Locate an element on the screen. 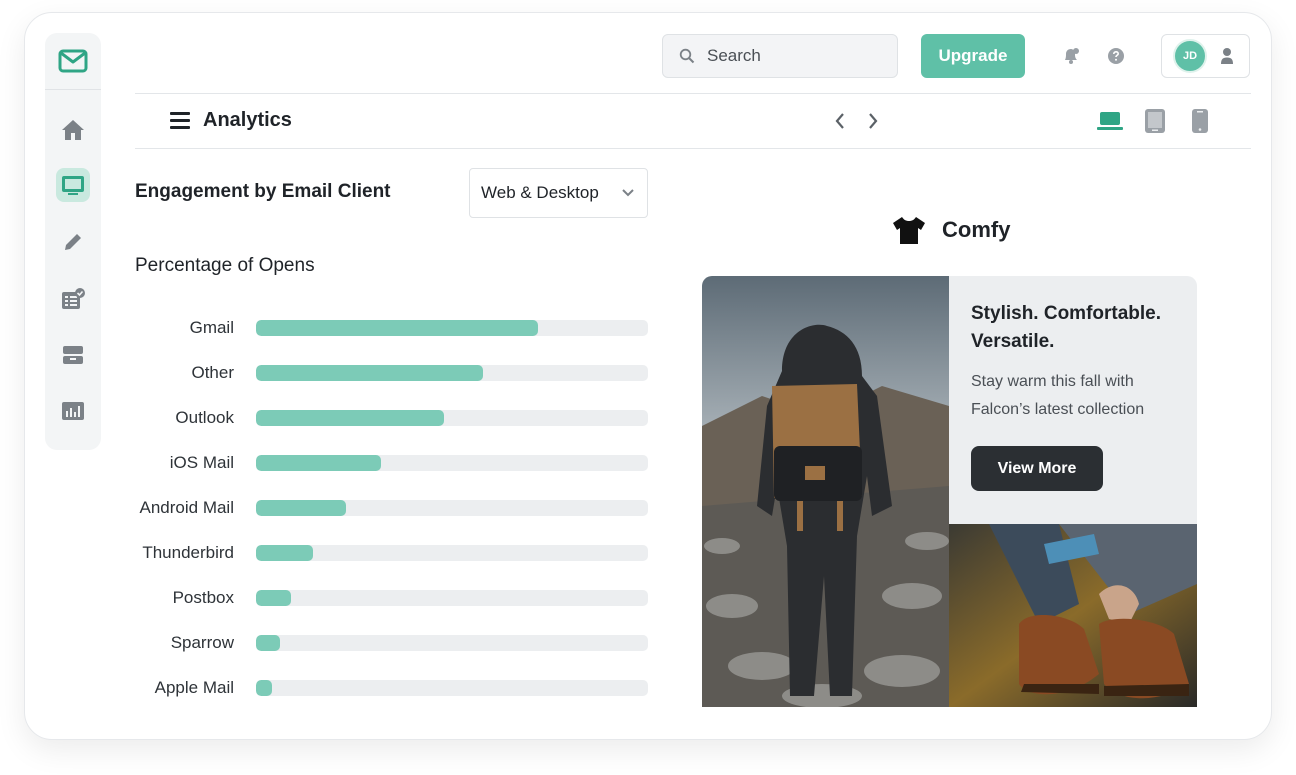 Image resolution: width=1296 pixels, height=775 pixels. search-icon is located at coordinates (687, 56).